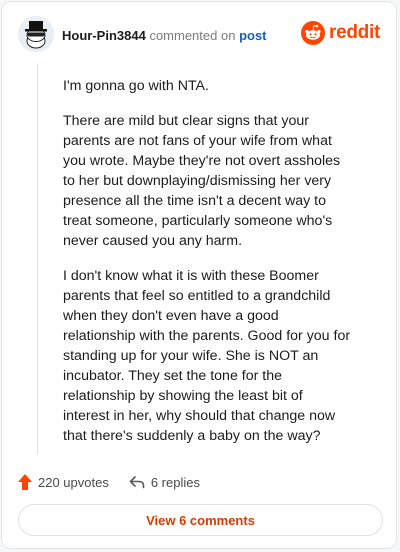 This screenshot has width=400, height=552. I want to click on view-comments-button: View 6 comments, so click(200, 520).